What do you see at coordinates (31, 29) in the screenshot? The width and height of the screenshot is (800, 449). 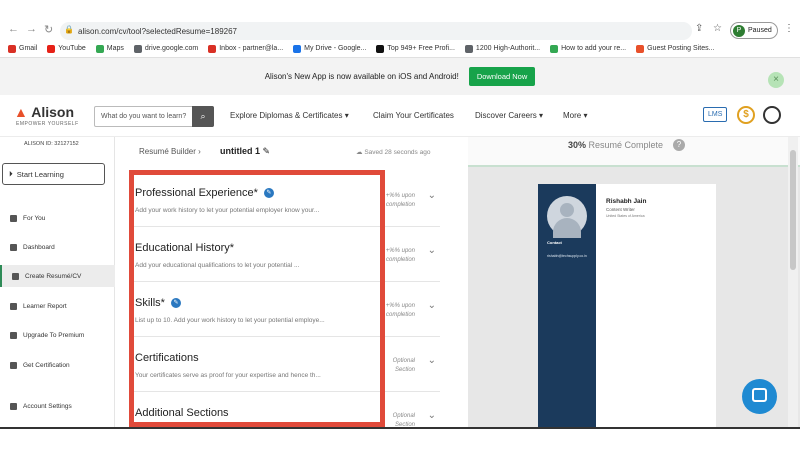 I see `forward-icon: →` at bounding box center [31, 29].